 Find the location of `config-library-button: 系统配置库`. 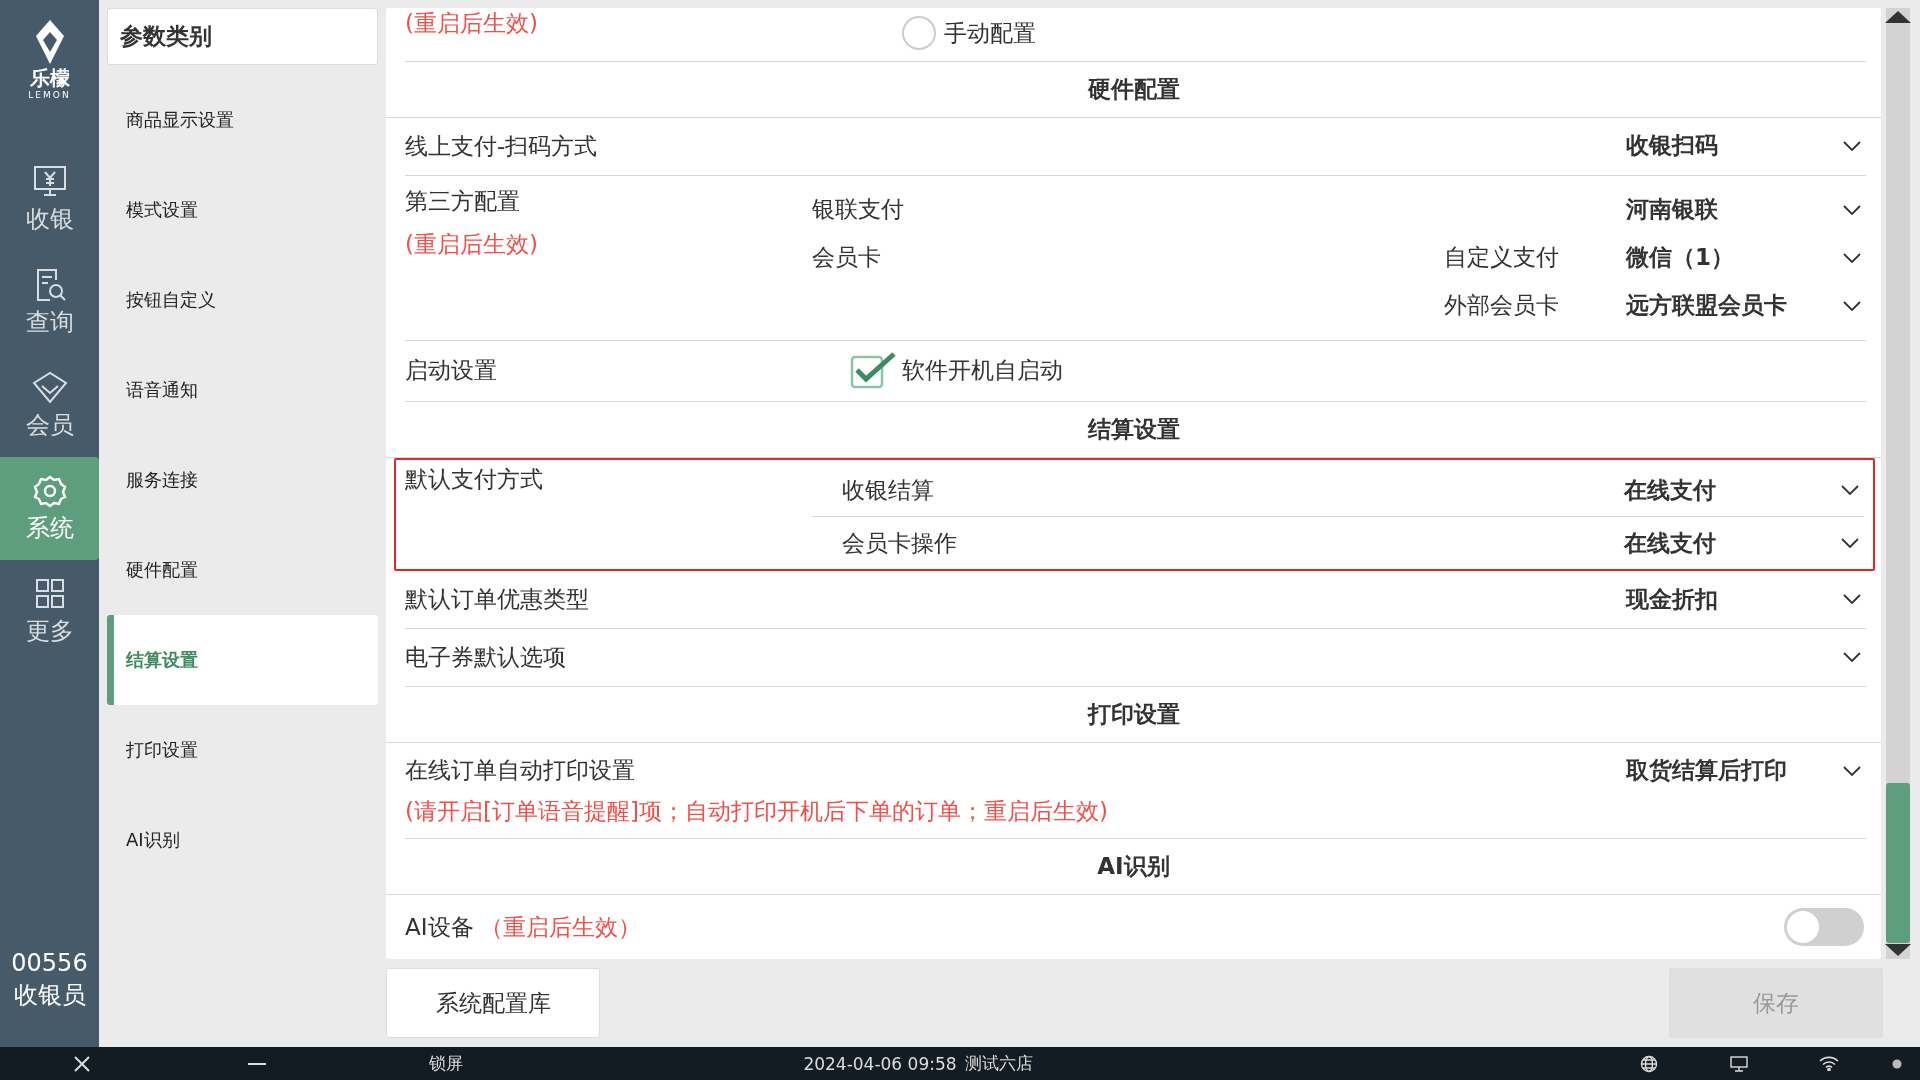

config-library-button: 系统配置库 is located at coordinates (493, 1003).